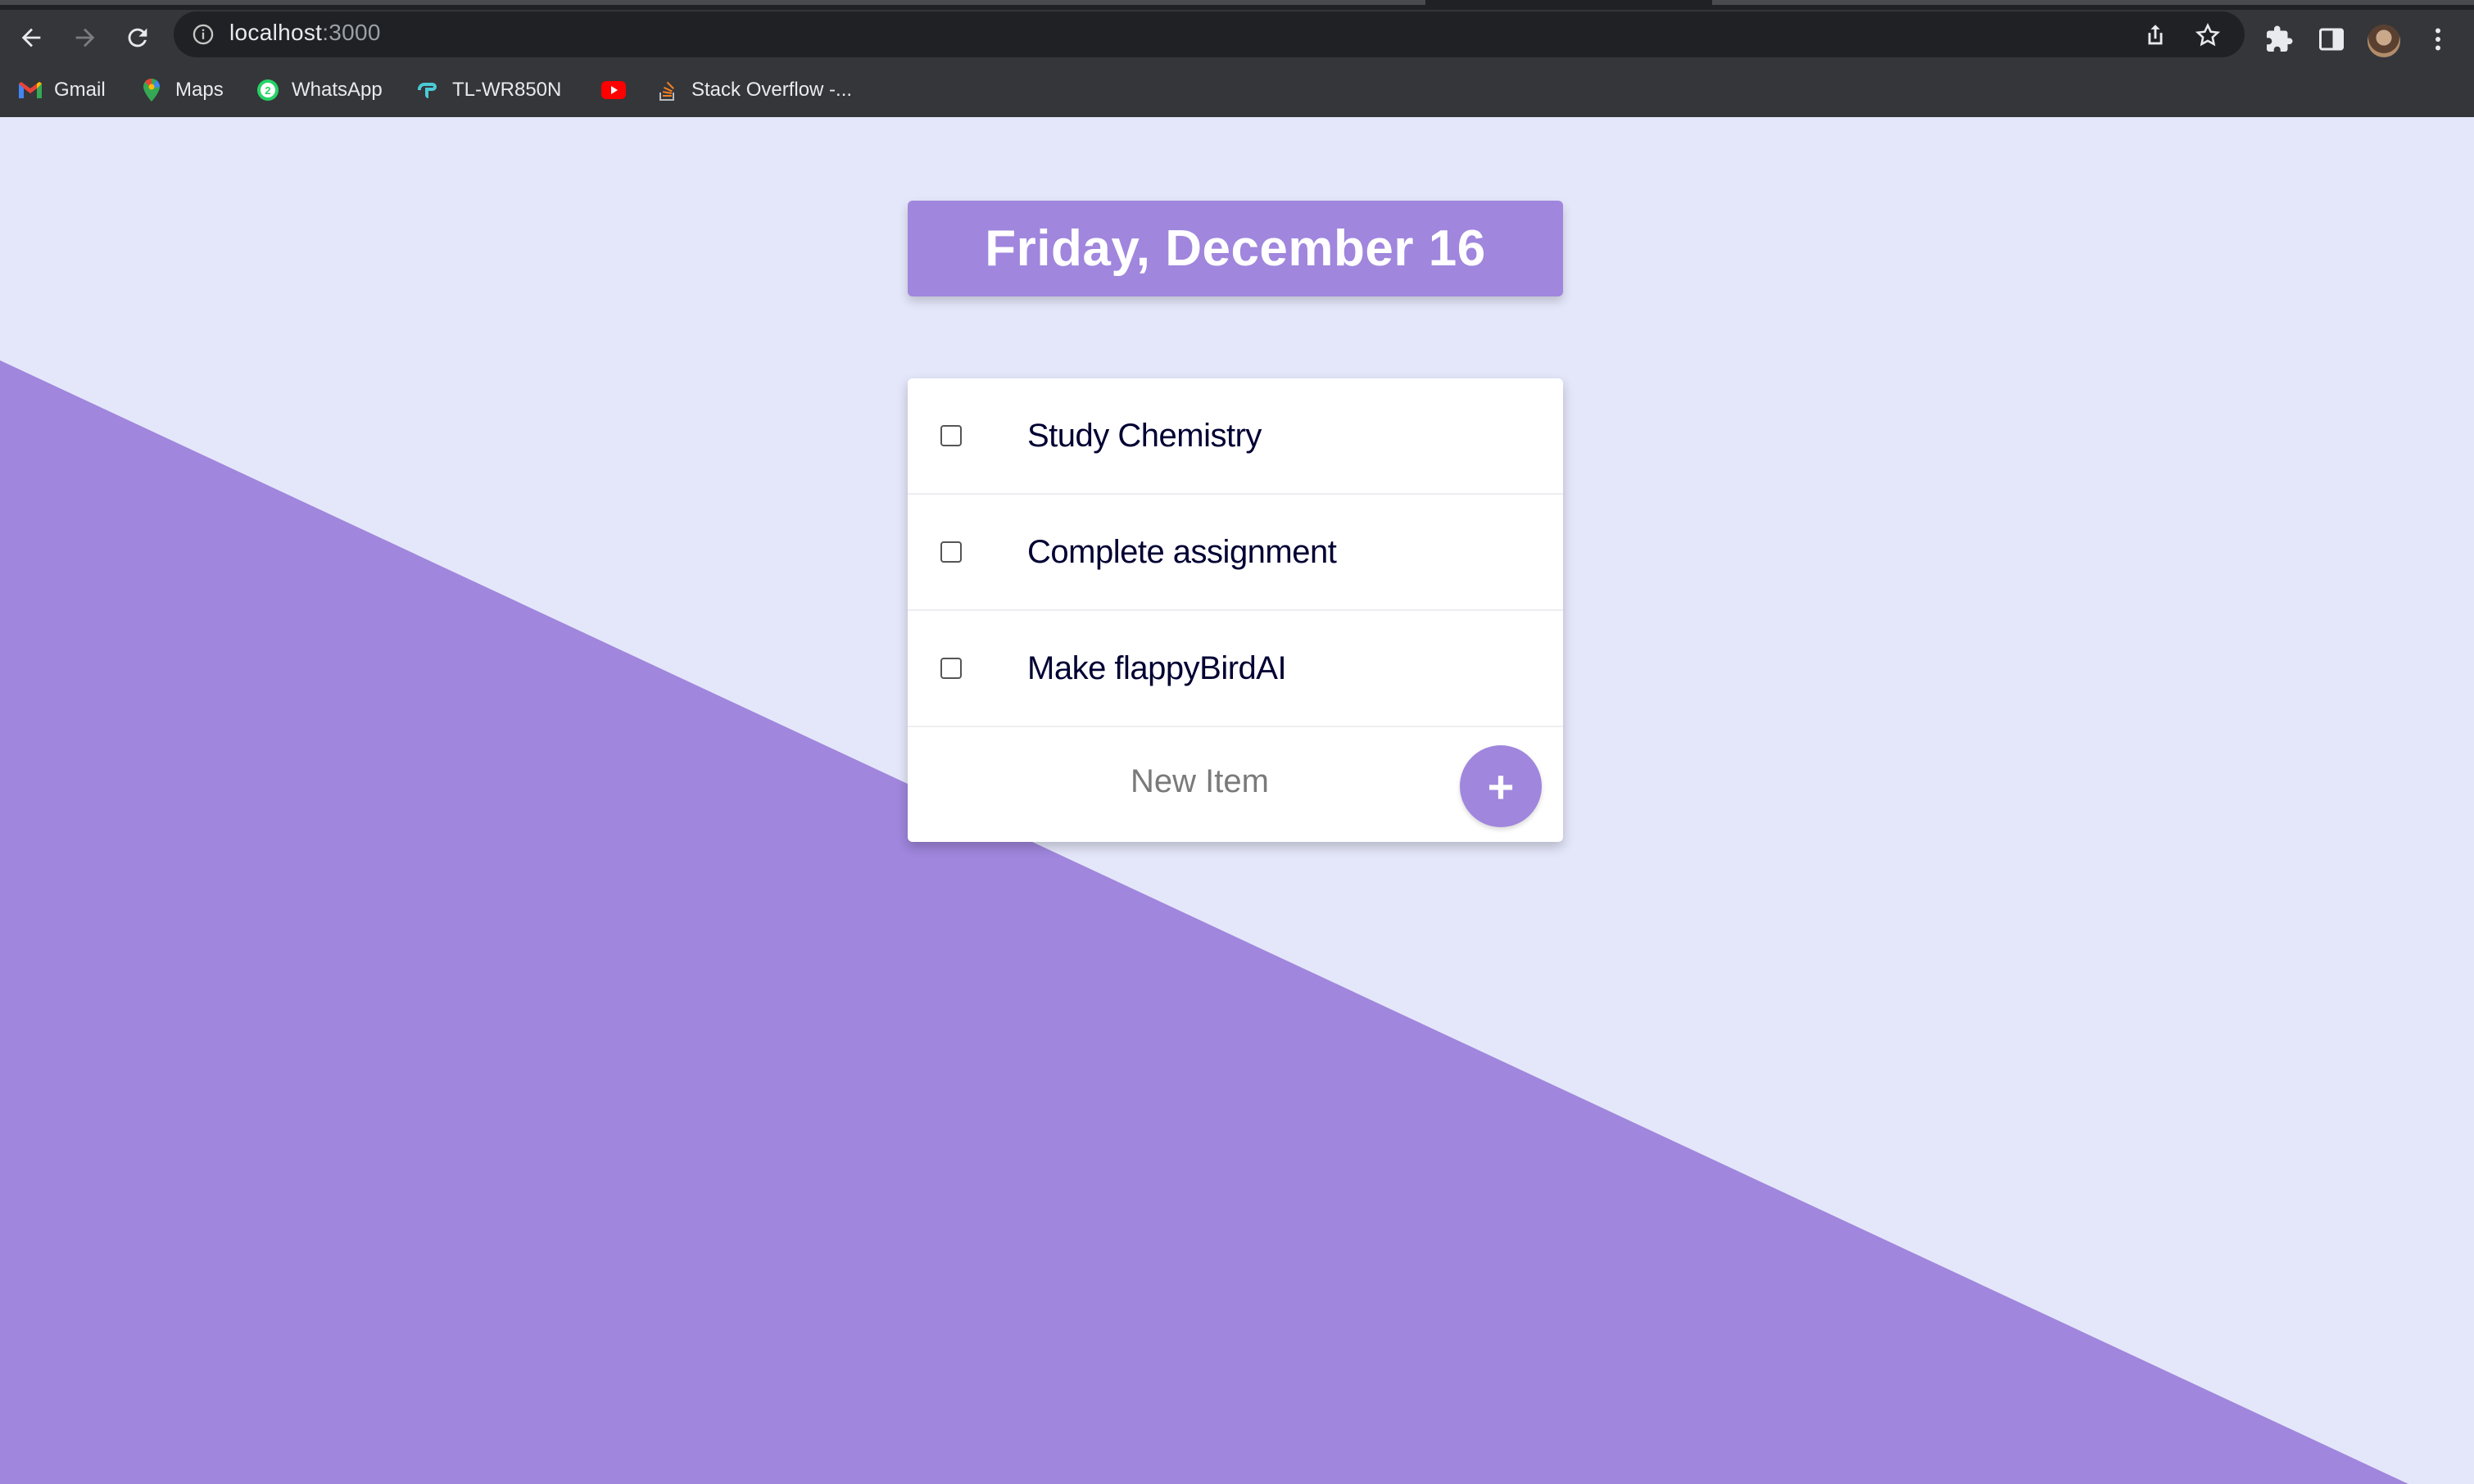 This screenshot has height=1484, width=2474. What do you see at coordinates (138, 38) in the screenshot?
I see `reload-icon` at bounding box center [138, 38].